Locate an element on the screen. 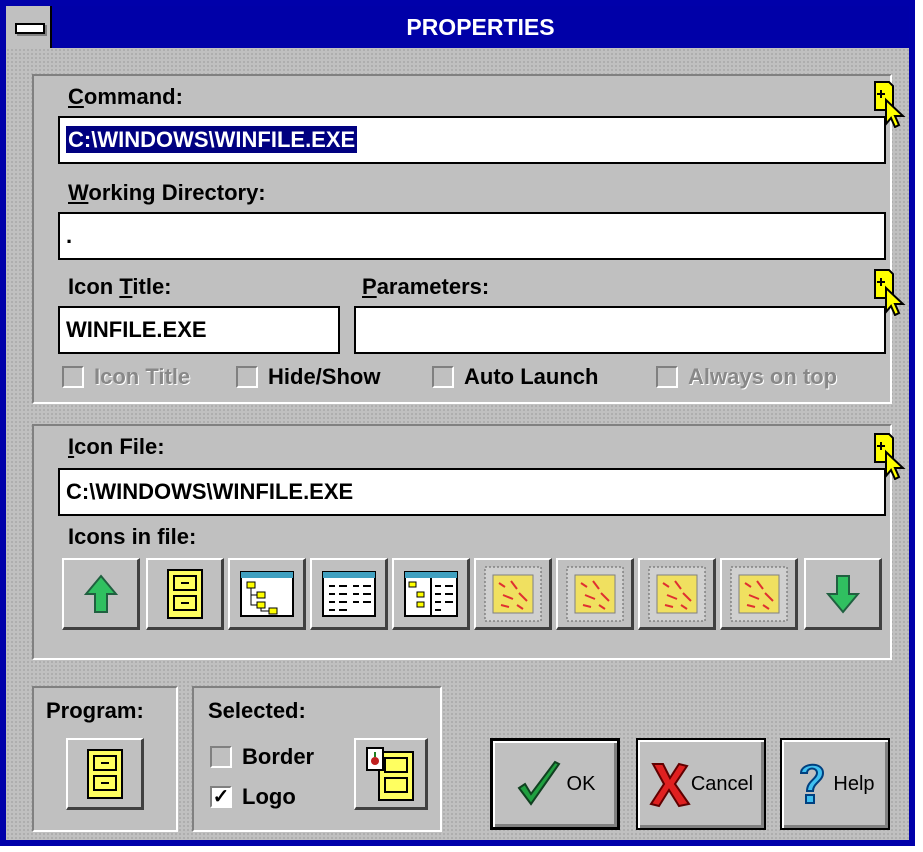  always-on-top-checkbox-label: Always on top is located at coordinates (763, 376).